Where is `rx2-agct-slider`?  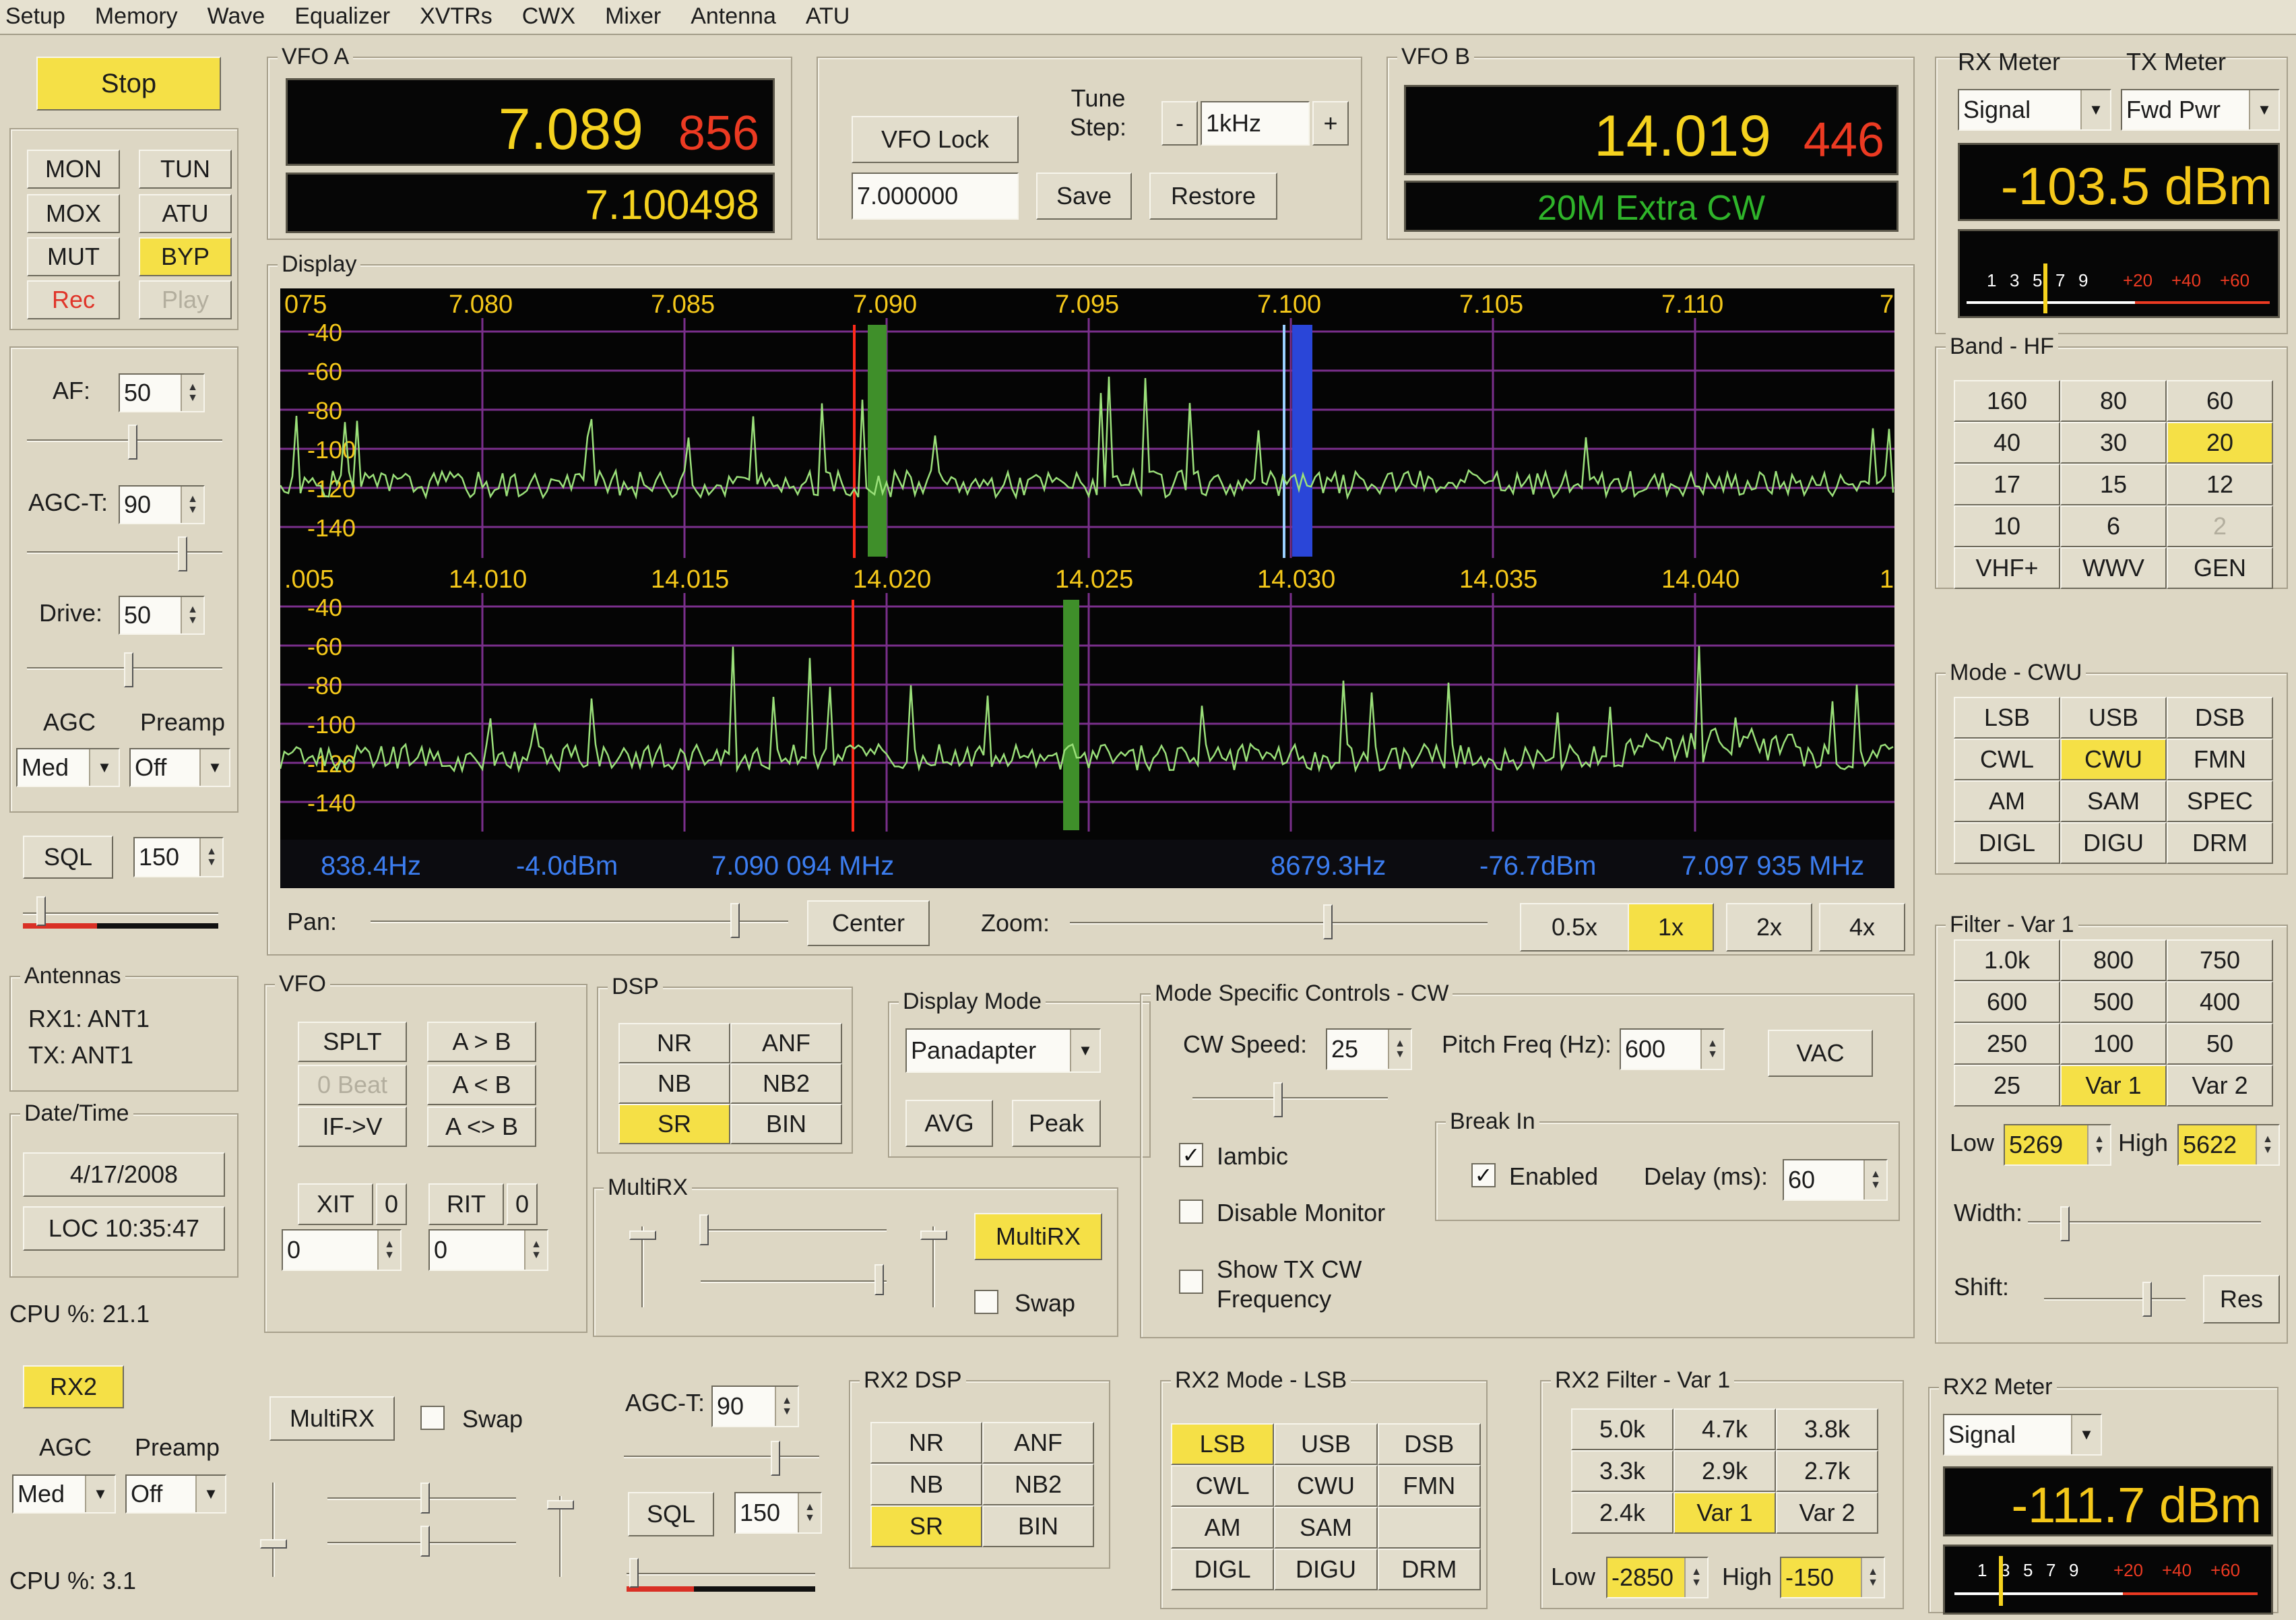 rx2-agct-slider is located at coordinates (775, 1459).